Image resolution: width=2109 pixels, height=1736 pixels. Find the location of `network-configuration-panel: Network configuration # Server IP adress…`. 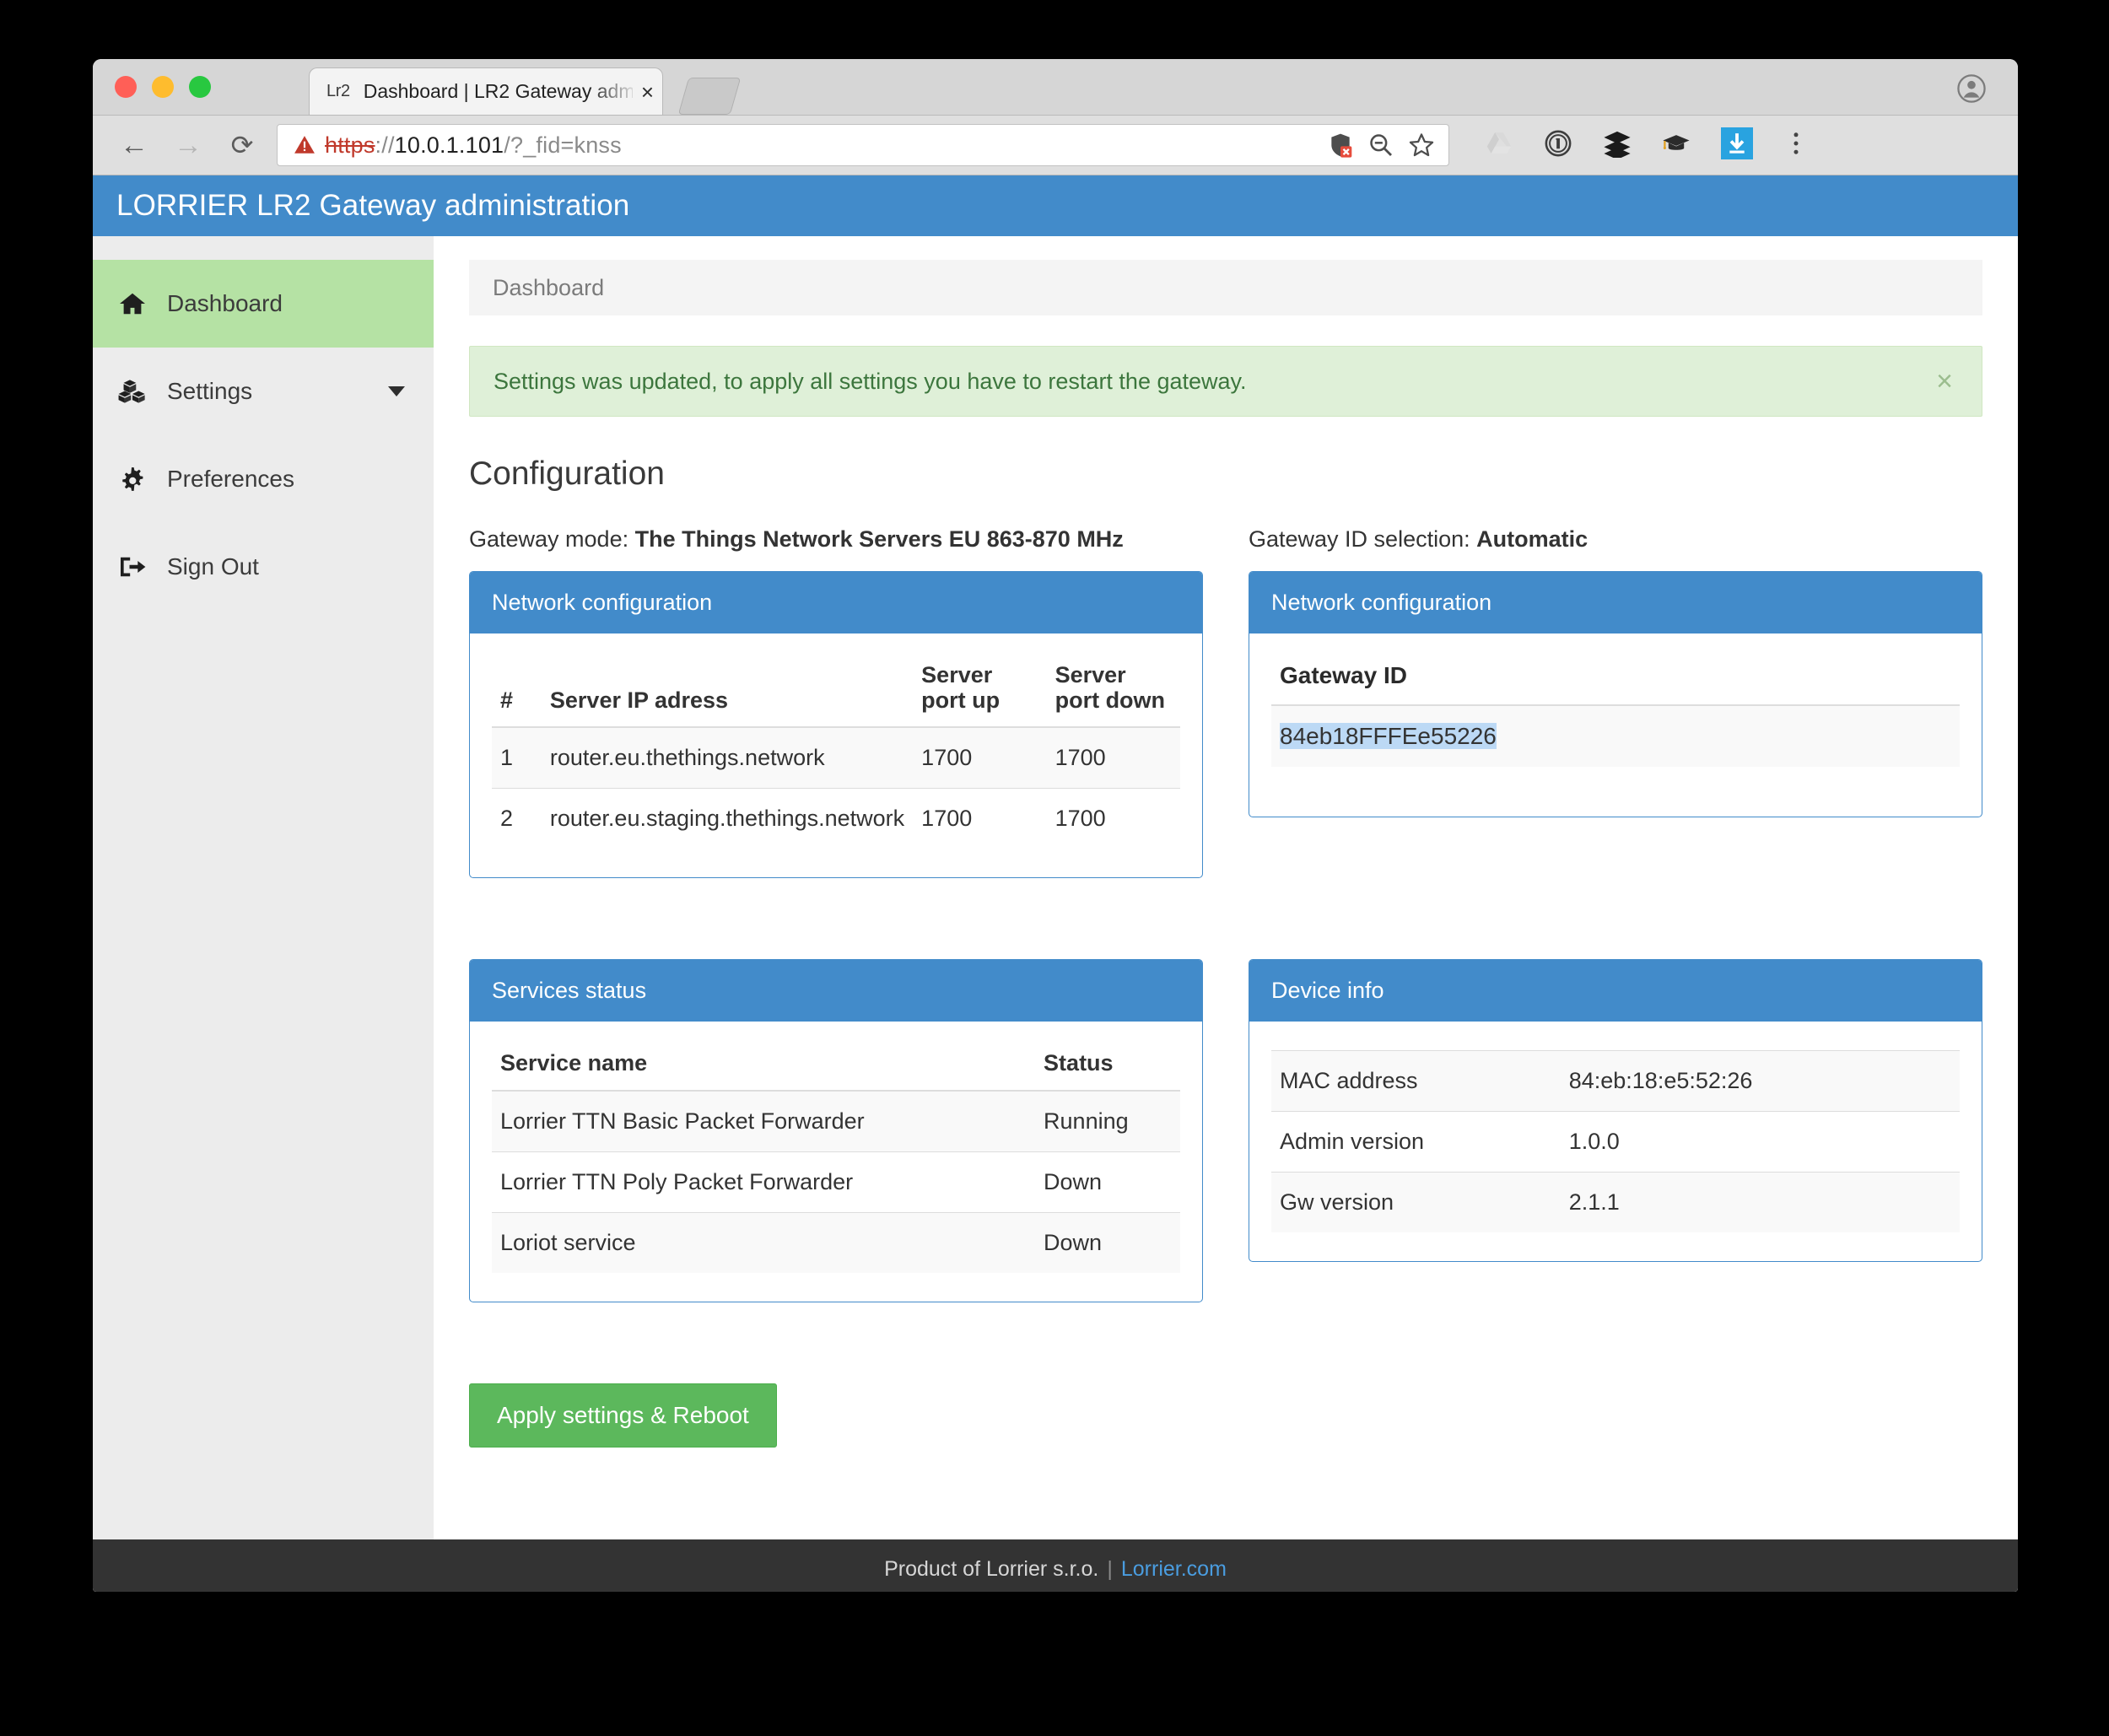

network-configuration-panel: Network configuration # Server IP adress… is located at coordinates (836, 725).